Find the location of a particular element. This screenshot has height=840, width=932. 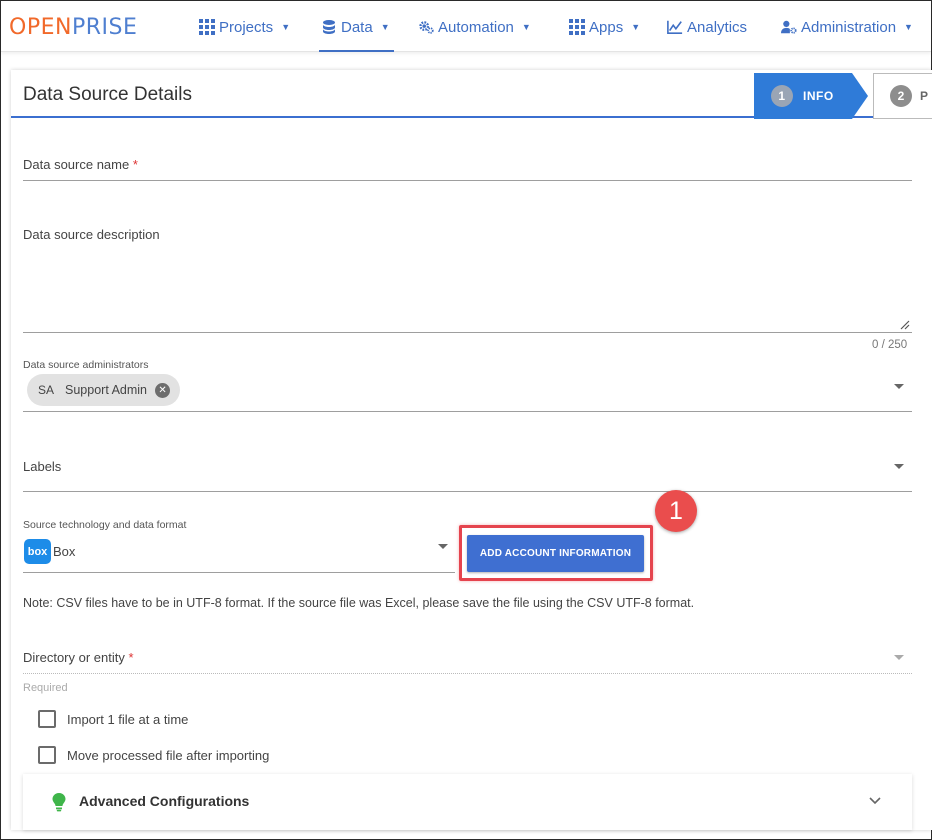

nav-administration: Administration ▼ is located at coordinates (847, 27).